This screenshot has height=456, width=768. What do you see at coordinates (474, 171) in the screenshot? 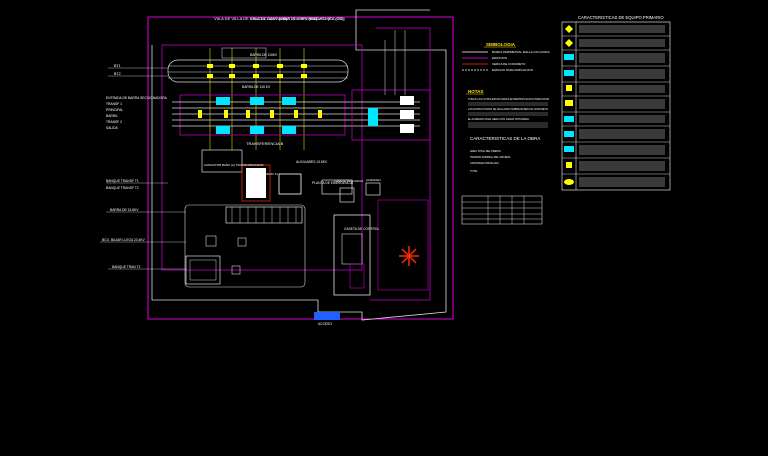
I see `svg-text: TOTAL` at bounding box center [474, 171].